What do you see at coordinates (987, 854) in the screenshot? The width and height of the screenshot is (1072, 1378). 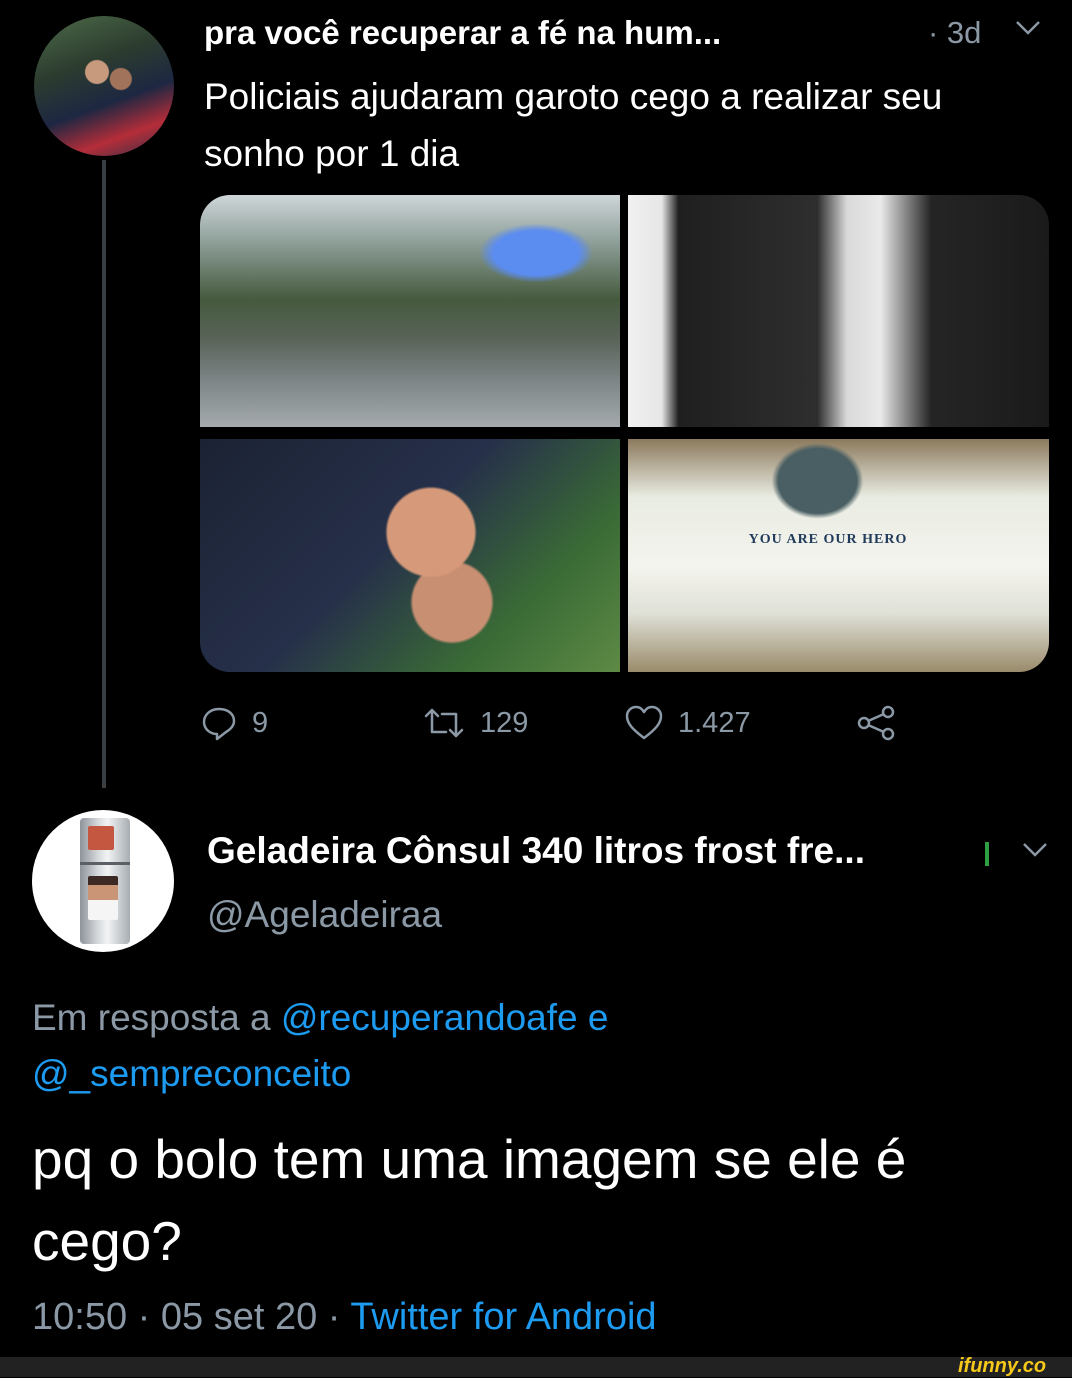 I see `verified-badge-fragment` at bounding box center [987, 854].